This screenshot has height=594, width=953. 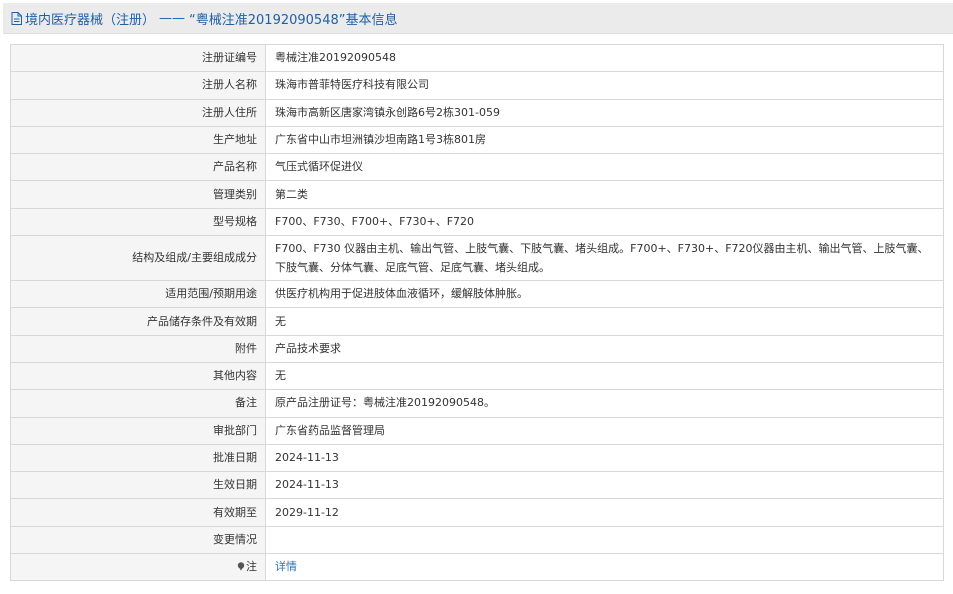 I want to click on row-value: 气压式循环促进仪, so click(x=604, y=167).